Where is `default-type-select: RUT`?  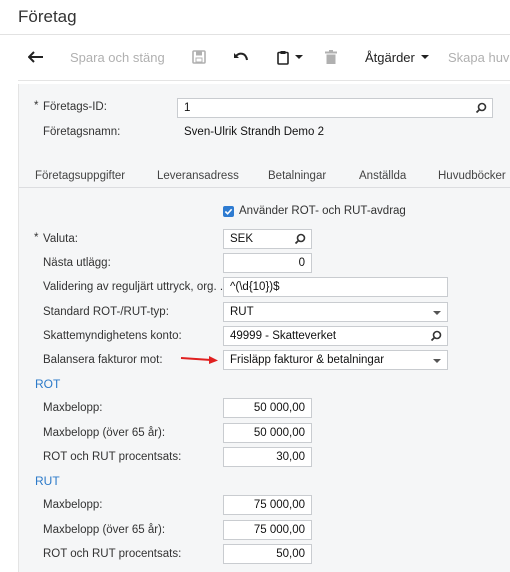
default-type-select: RUT is located at coordinates (335, 312).